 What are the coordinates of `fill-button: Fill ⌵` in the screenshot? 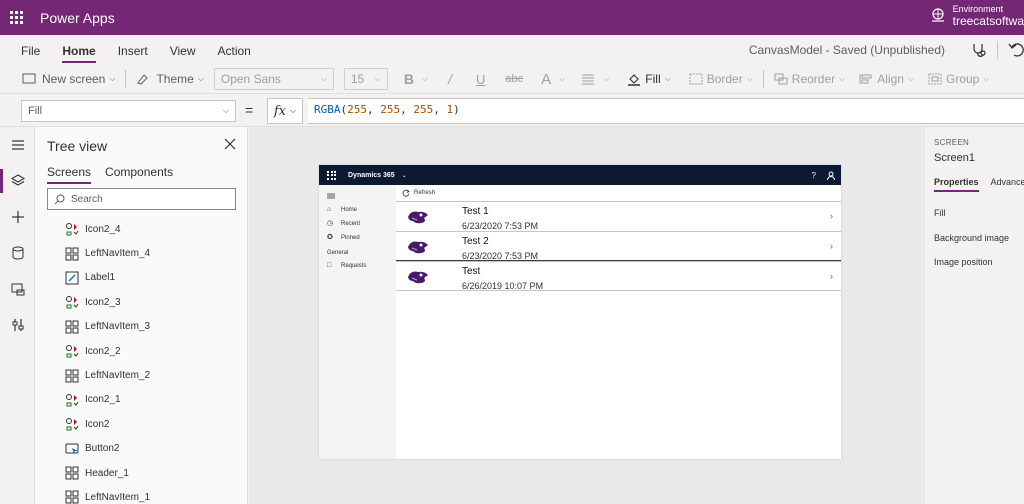 It's located at (648, 79).